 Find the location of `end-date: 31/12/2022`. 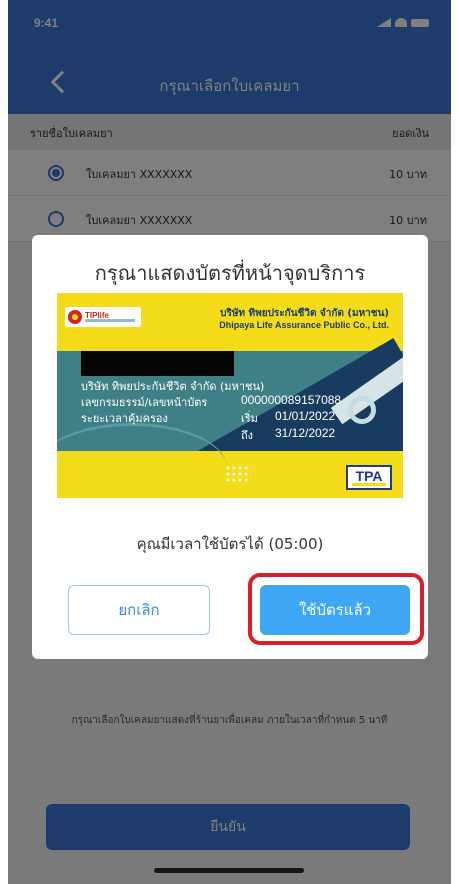

end-date: 31/12/2022 is located at coordinates (305, 433).